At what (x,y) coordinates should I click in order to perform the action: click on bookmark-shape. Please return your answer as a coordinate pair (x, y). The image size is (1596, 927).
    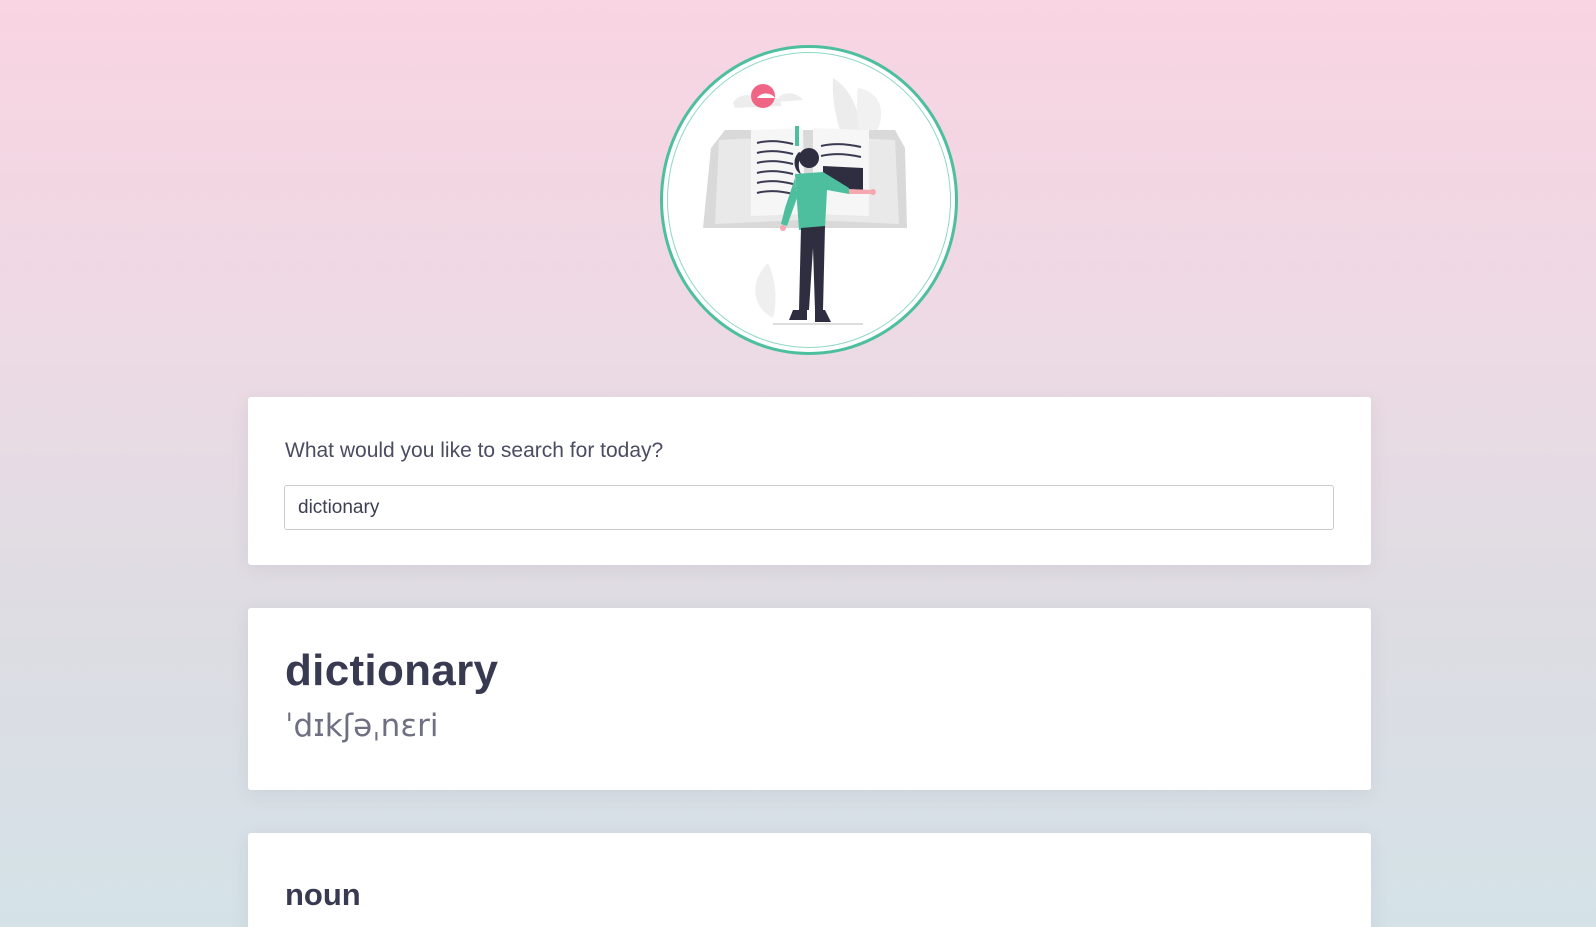
    Looking at the image, I should click on (797, 136).